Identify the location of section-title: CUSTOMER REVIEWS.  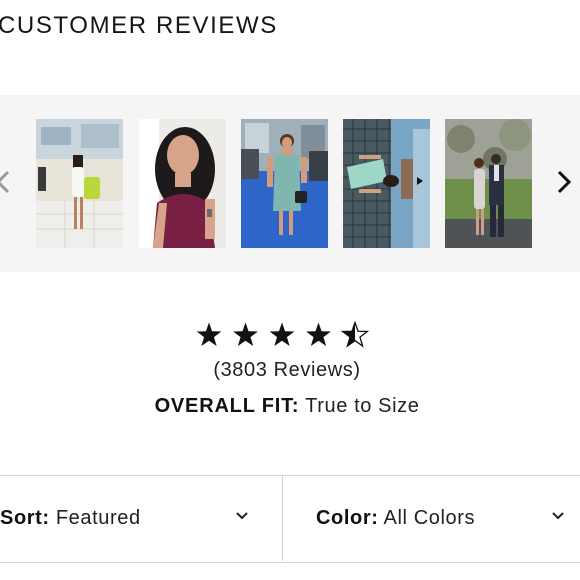
(139, 25).